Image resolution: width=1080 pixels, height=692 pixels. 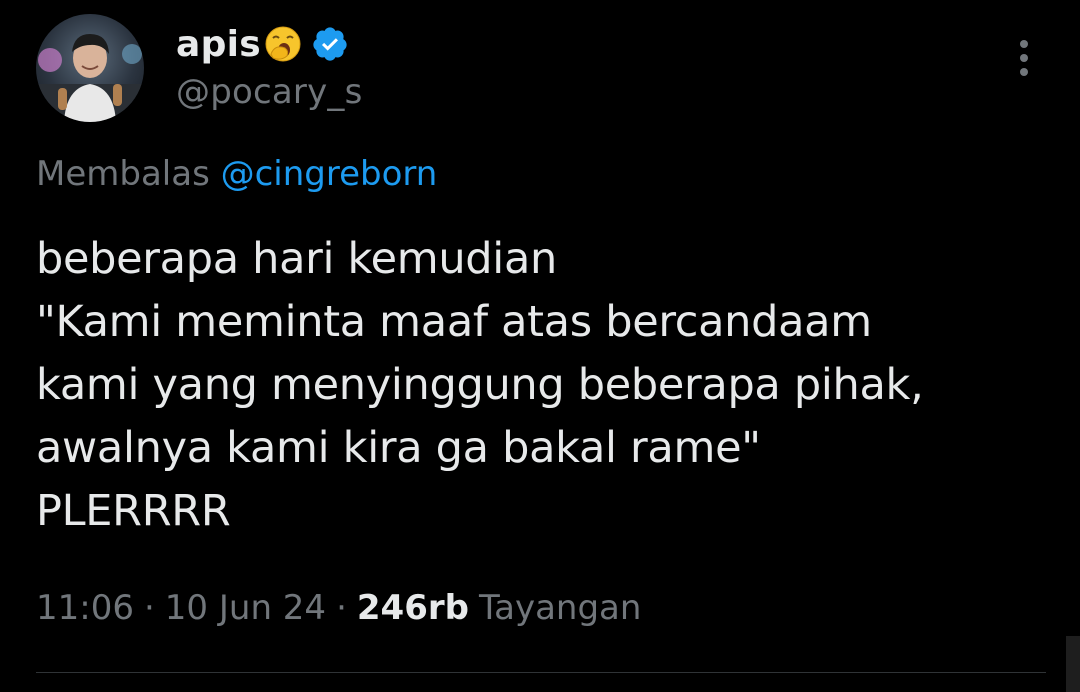 I want to click on author-display-name: apis, so click(x=218, y=44).